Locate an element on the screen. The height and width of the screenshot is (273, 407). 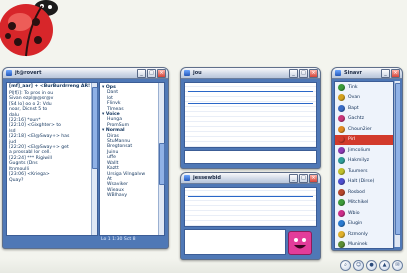
status-bar: Lo 1 1:30 Sct 8 is located at coordinates (118, 239).